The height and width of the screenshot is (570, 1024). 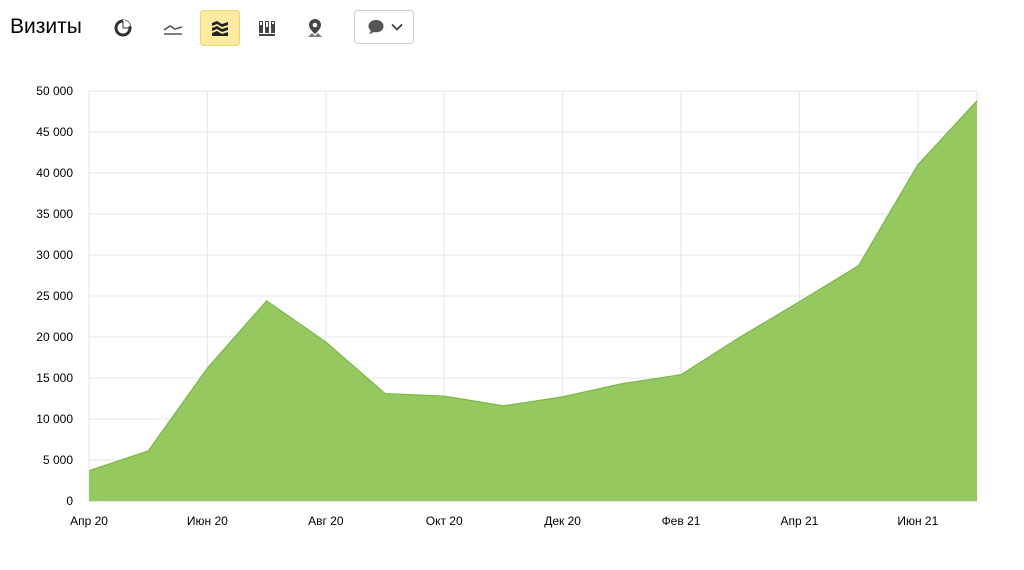 I want to click on pie-chart-button, so click(x=123, y=28).